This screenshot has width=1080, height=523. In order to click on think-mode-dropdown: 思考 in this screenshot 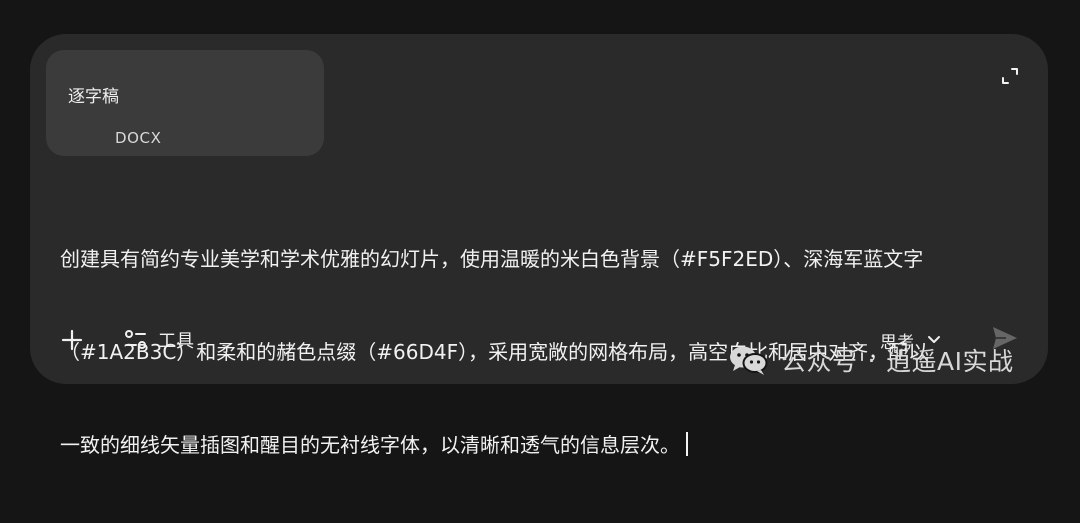, I will do `click(911, 340)`.